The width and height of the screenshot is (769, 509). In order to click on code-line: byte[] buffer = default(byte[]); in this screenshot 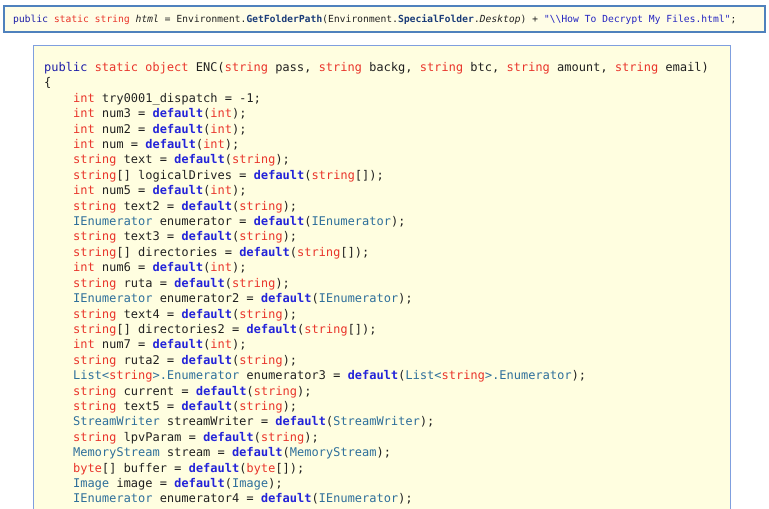, I will do `click(188, 468)`.